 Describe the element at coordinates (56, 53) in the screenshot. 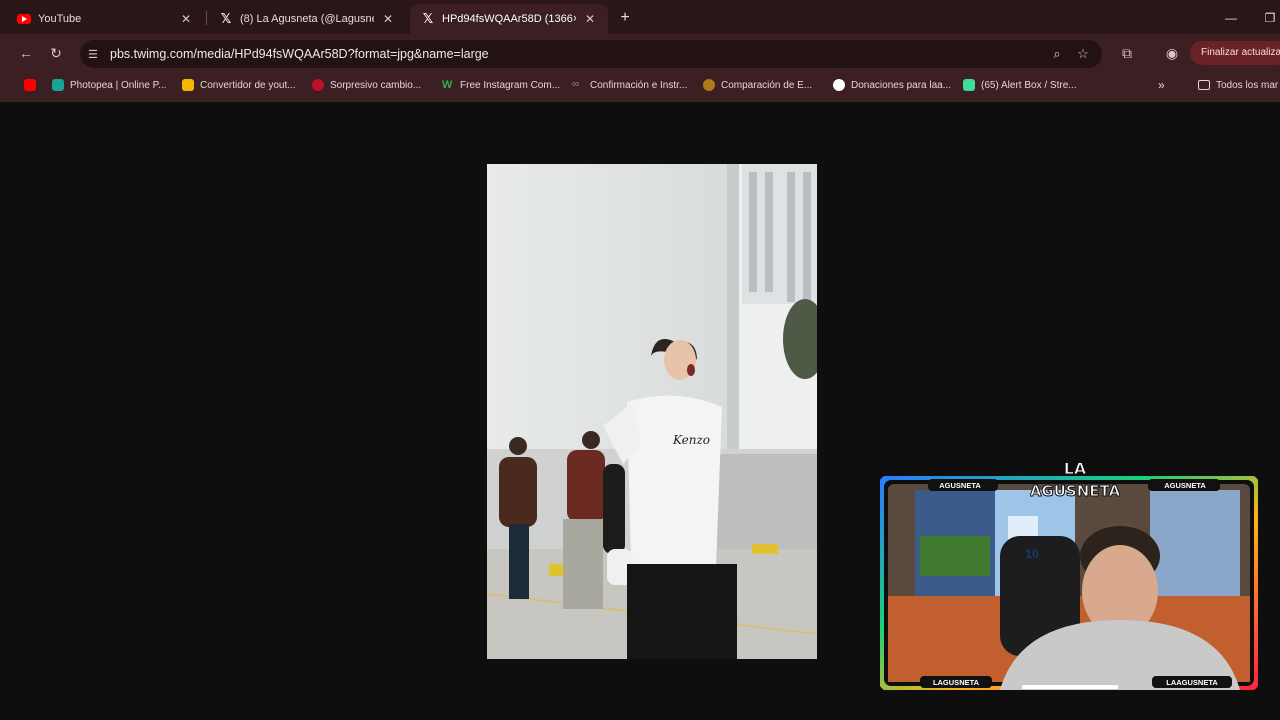

I see `reload-icon: ↻` at that location.